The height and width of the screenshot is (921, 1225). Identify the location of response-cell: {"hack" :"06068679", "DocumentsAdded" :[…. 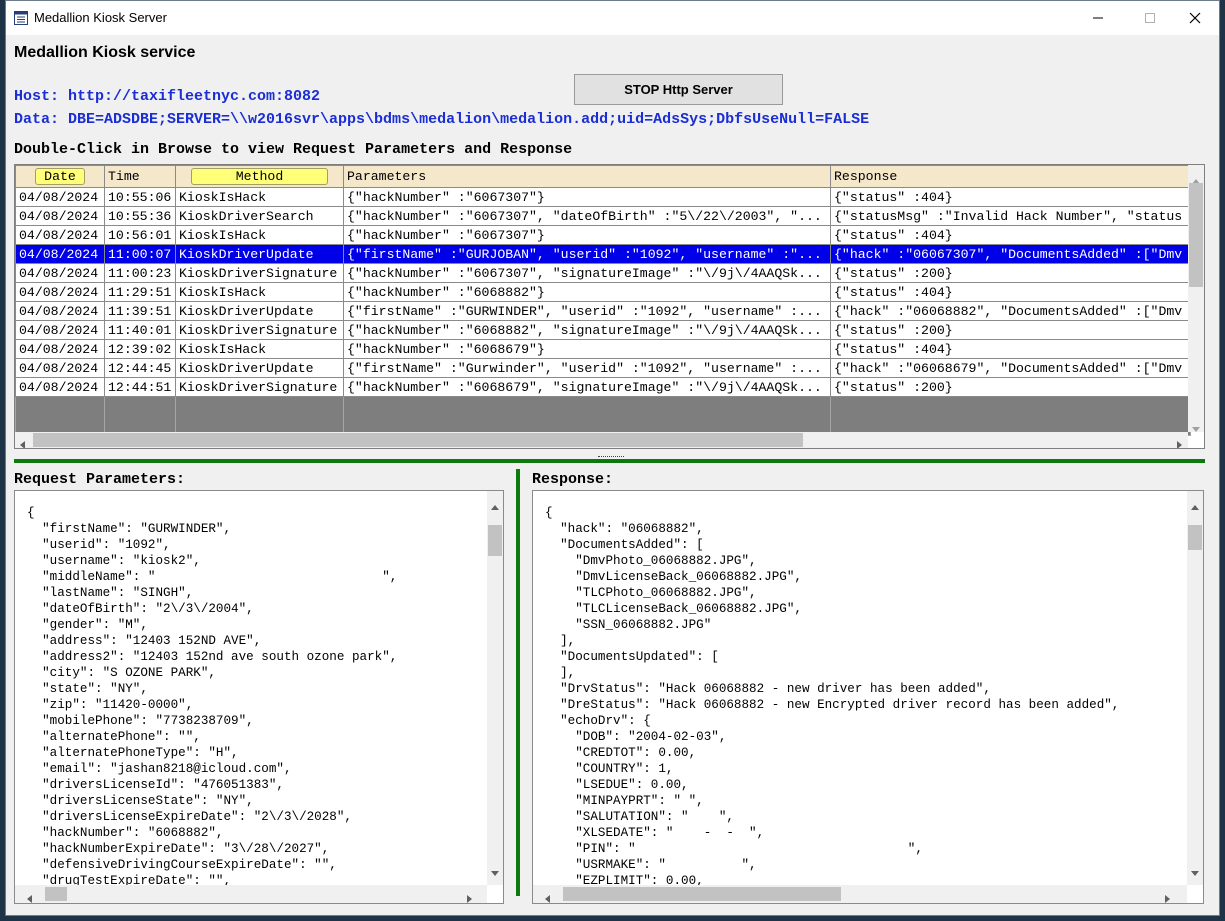
(1010, 368).